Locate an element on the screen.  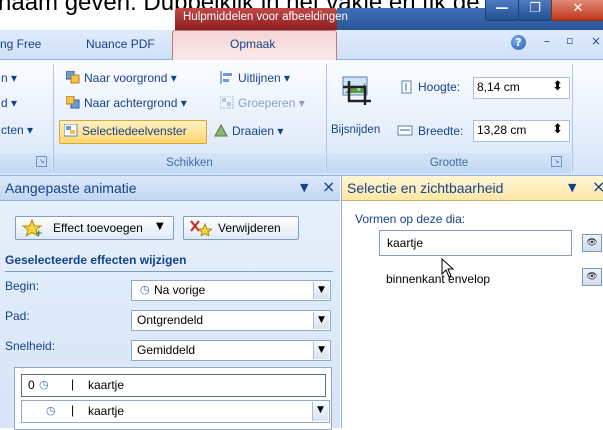
maximize-window-button: ❐ is located at coordinates (535, 10).